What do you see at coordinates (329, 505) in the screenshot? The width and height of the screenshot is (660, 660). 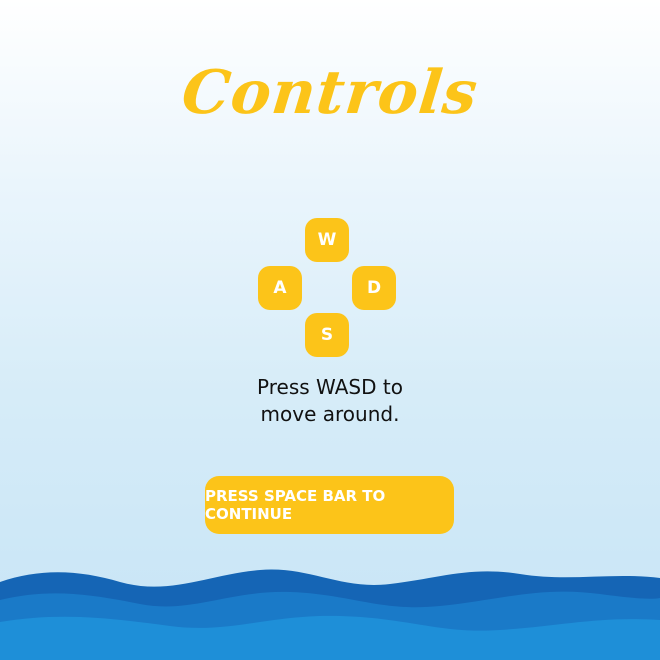 I see `continue-button: PRESS SPACE BAR TO CONTINUE` at bounding box center [329, 505].